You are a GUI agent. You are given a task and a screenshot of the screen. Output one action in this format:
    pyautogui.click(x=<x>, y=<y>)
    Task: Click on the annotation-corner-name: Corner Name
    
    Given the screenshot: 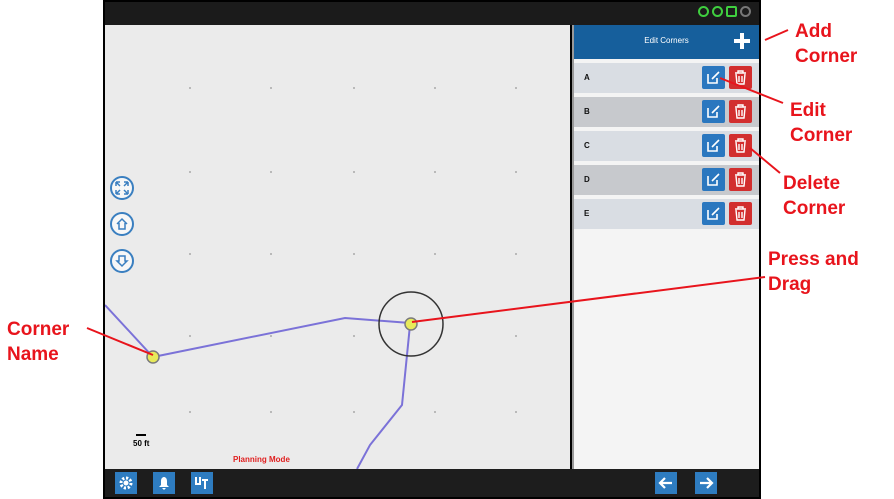 What is the action you would take?
    pyautogui.click(x=38, y=342)
    